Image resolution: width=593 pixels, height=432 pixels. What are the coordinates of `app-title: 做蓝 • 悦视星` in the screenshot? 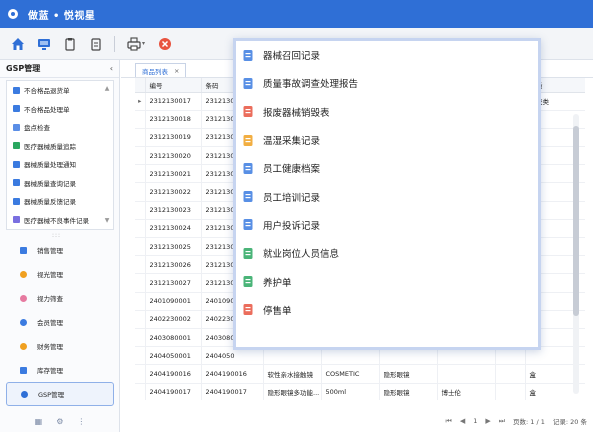 It's located at (62, 16).